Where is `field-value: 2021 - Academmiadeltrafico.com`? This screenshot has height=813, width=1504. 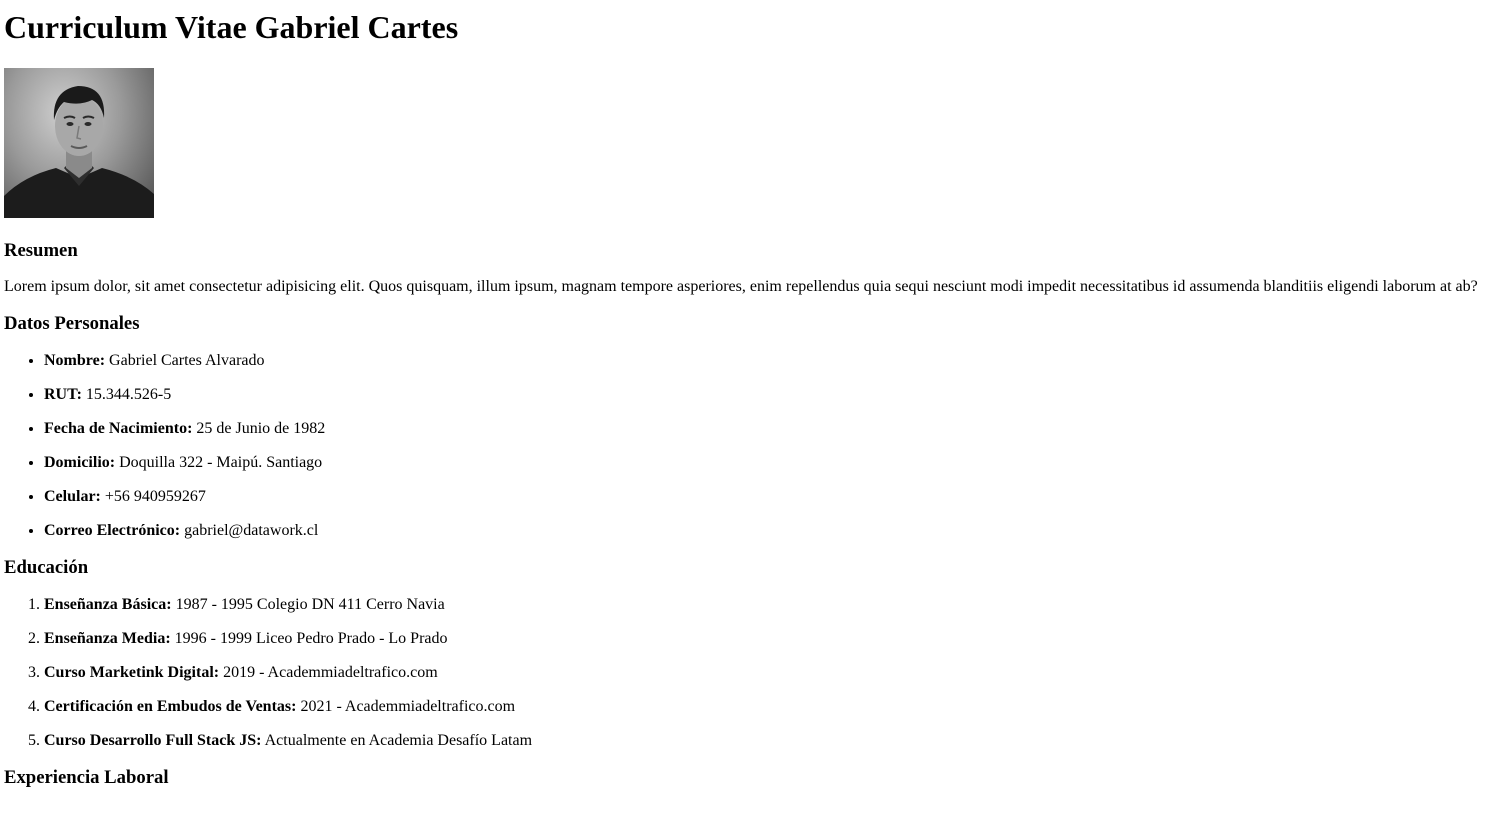
field-value: 2021 - Academmiadeltrafico.com is located at coordinates (408, 706).